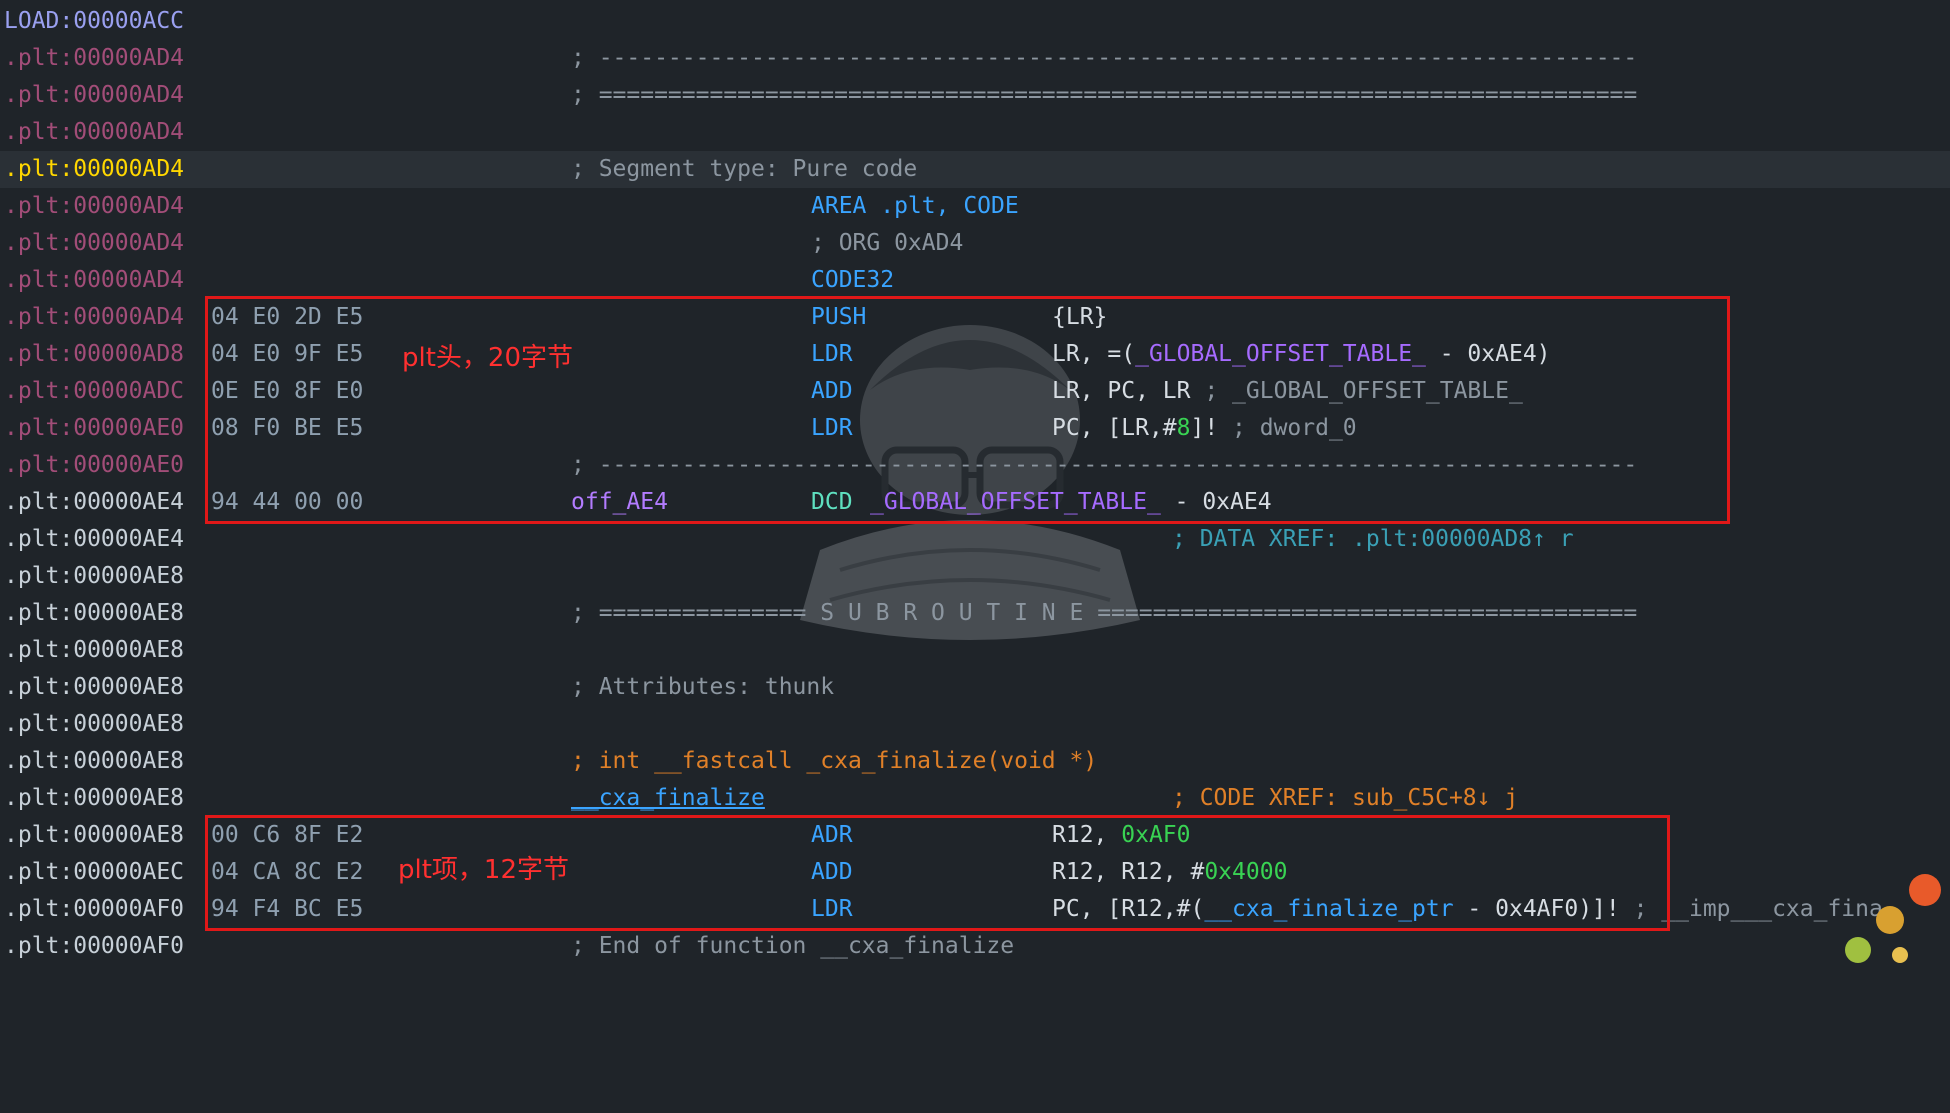  I want to click on instruction-mnemonic: PUSH, so click(838, 317).